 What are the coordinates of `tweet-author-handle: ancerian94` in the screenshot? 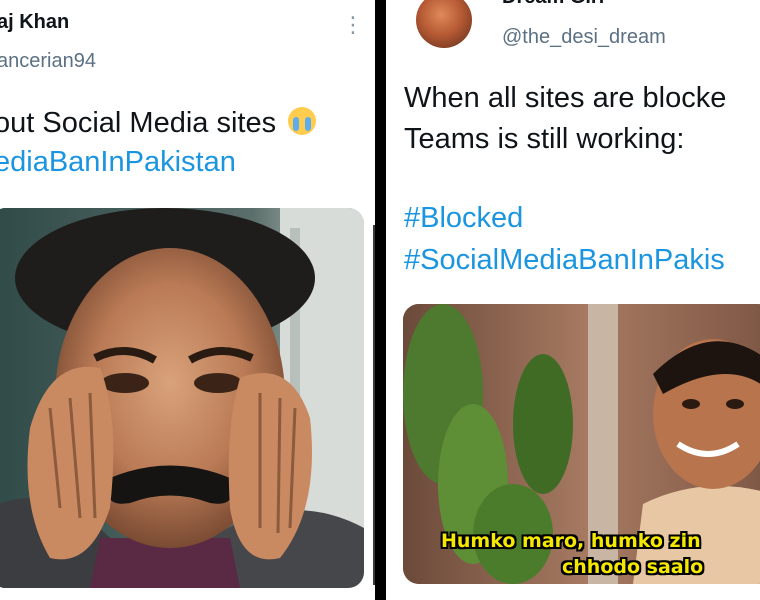 It's located at (48, 61).